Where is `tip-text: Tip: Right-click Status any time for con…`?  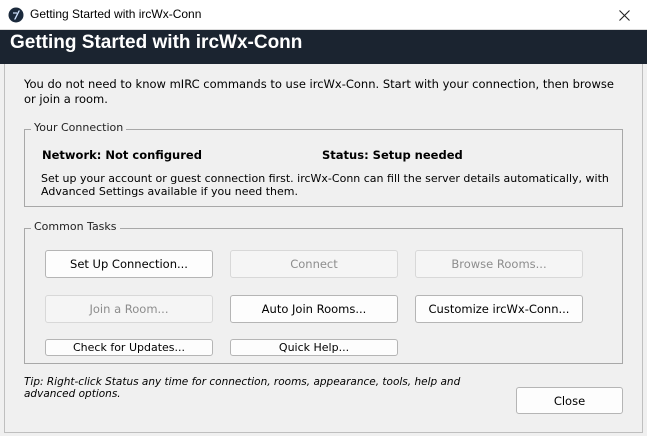
tip-text: Tip: Right-click Status any time for con… is located at coordinates (242, 388).